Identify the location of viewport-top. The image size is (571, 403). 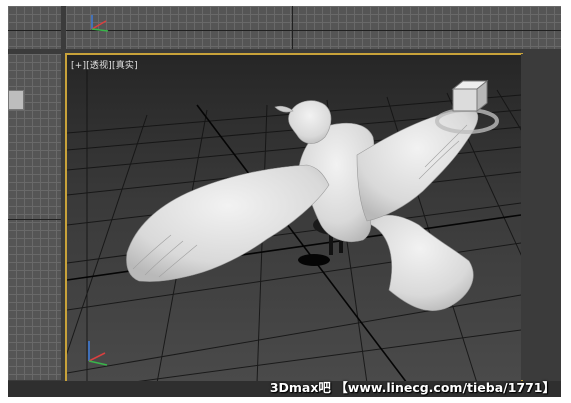
(34, 27).